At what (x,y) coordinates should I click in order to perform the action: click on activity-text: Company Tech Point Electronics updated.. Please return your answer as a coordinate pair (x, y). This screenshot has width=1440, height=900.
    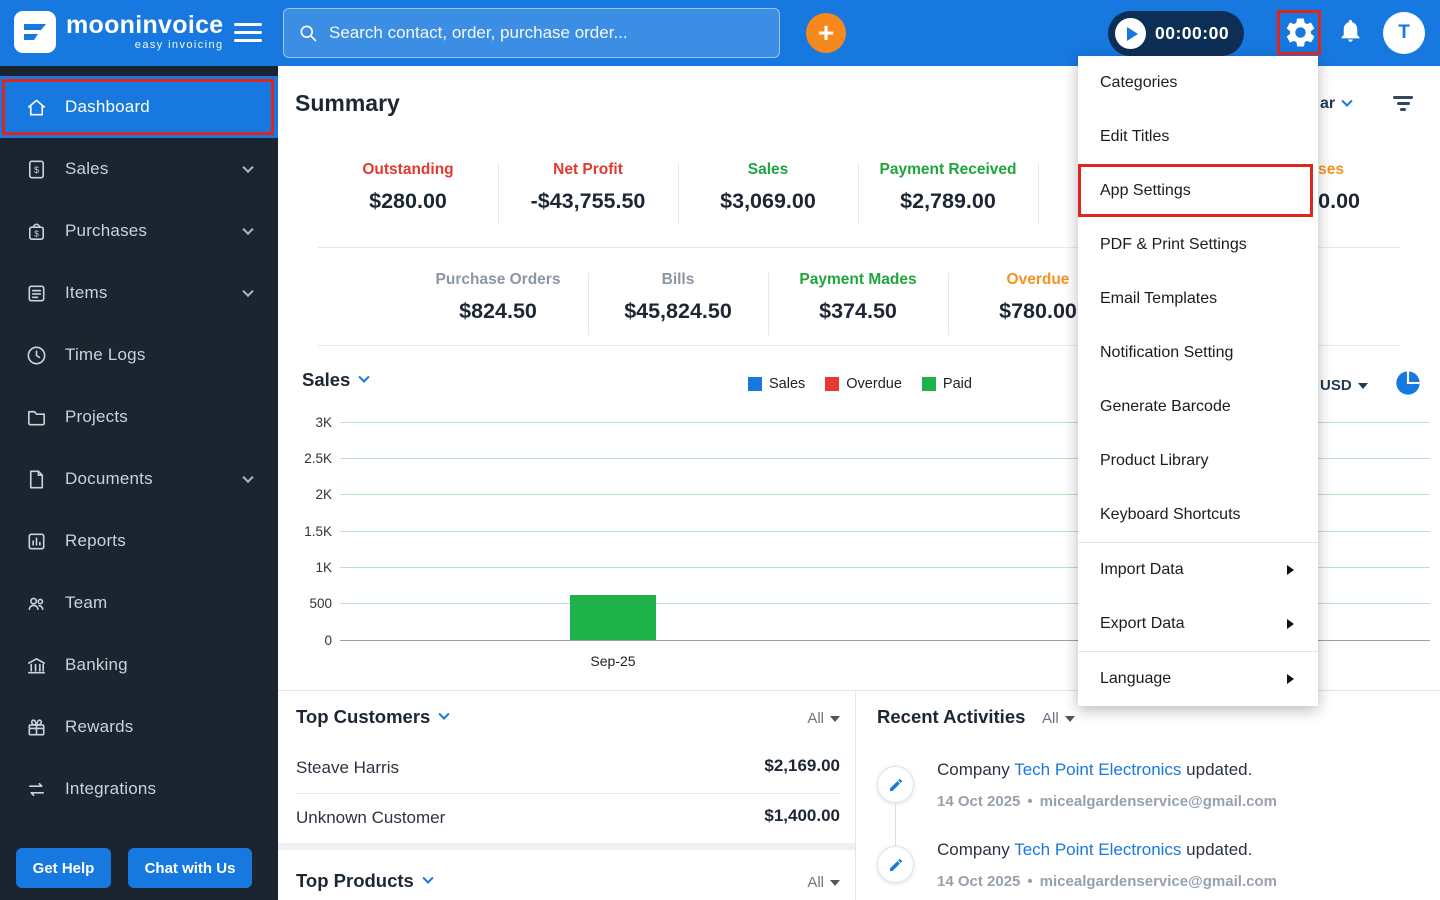
    Looking at the image, I should click on (1094, 770).